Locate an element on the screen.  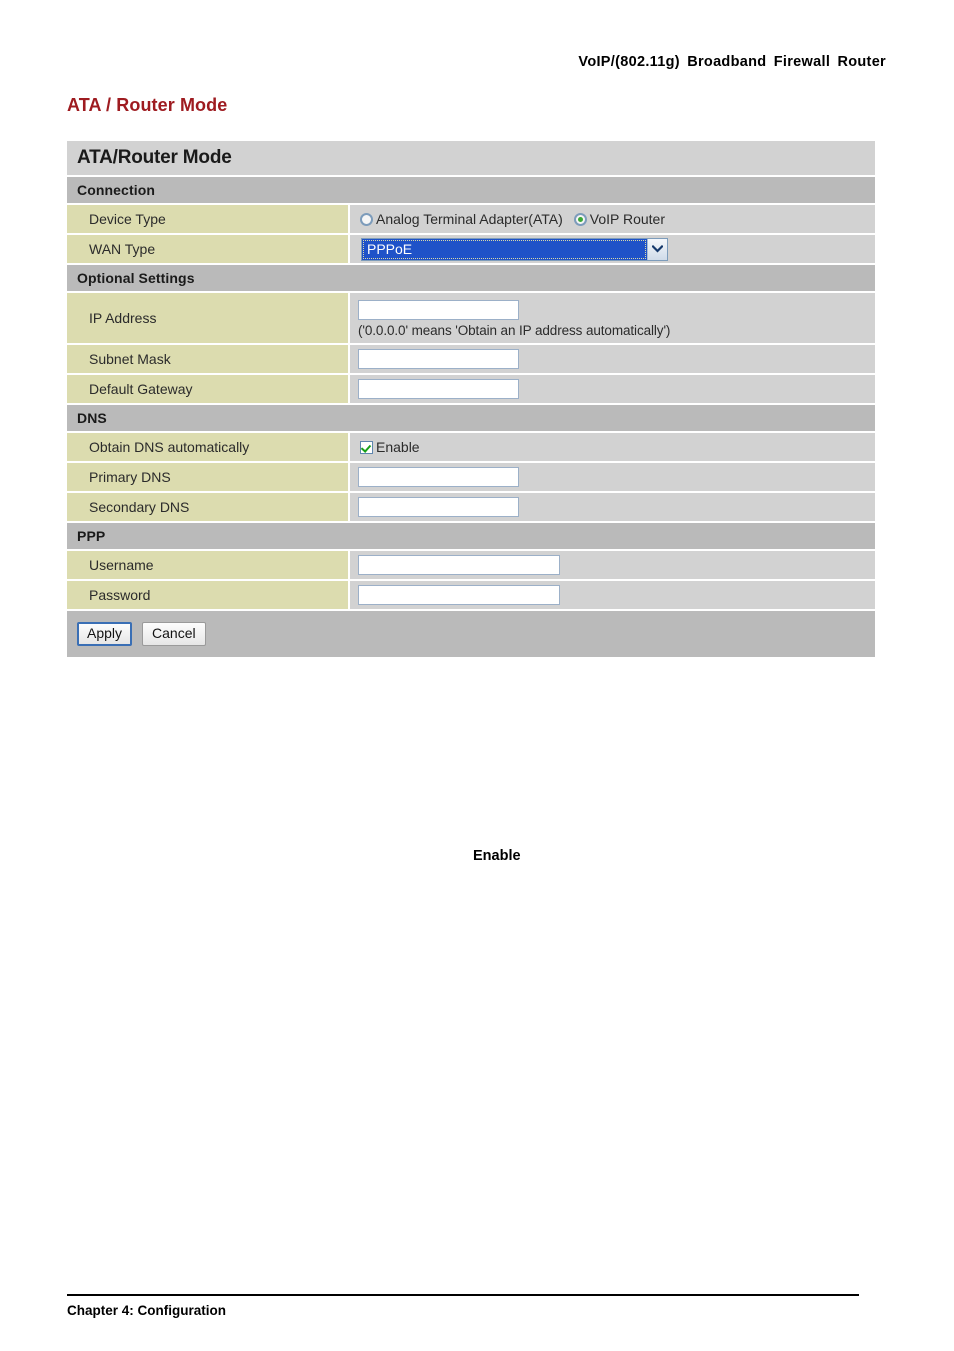
obtain-dns-checkbox-label: Enable is located at coordinates (398, 447).